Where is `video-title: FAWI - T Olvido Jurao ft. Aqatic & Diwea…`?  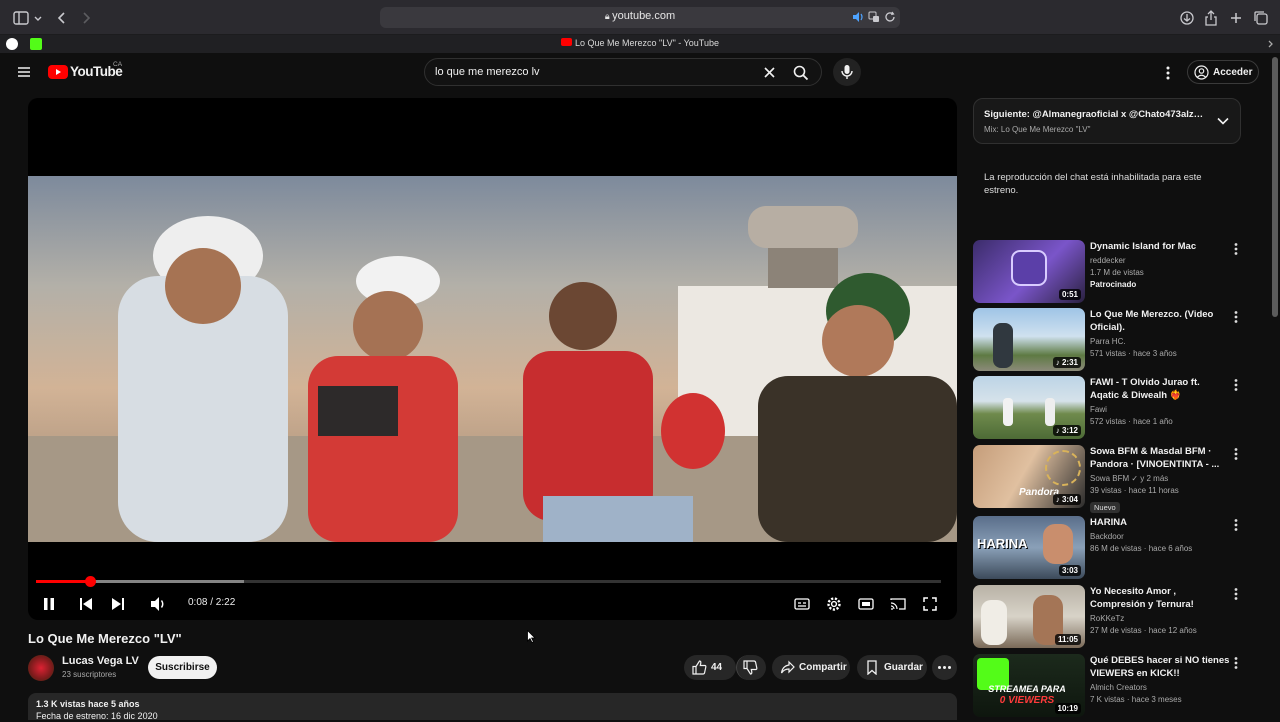
video-title: FAWI - T Olvido Jurao ft. Aqatic & Diwea… is located at coordinates (1160, 389).